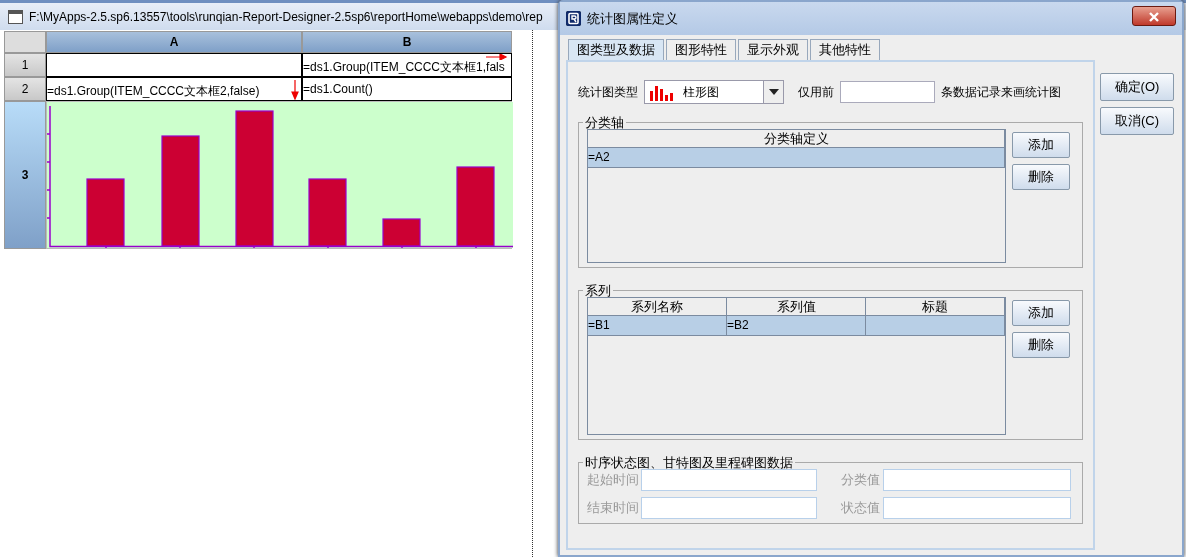 The width and height of the screenshot is (1186, 557). What do you see at coordinates (935, 307) in the screenshot?
I see `column-header: 标题` at bounding box center [935, 307].